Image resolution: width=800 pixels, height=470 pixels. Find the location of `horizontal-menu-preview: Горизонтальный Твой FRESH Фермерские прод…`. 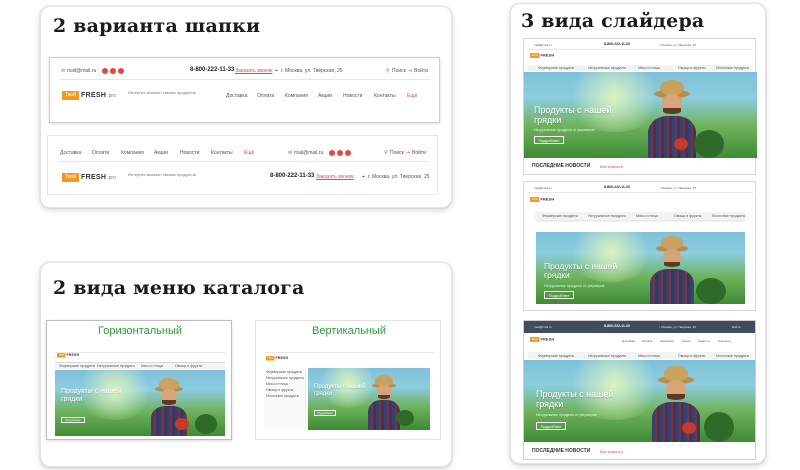

horizontal-menu-preview: Горизонтальный Твой FRESH Фермерские прод… is located at coordinates (139, 380).